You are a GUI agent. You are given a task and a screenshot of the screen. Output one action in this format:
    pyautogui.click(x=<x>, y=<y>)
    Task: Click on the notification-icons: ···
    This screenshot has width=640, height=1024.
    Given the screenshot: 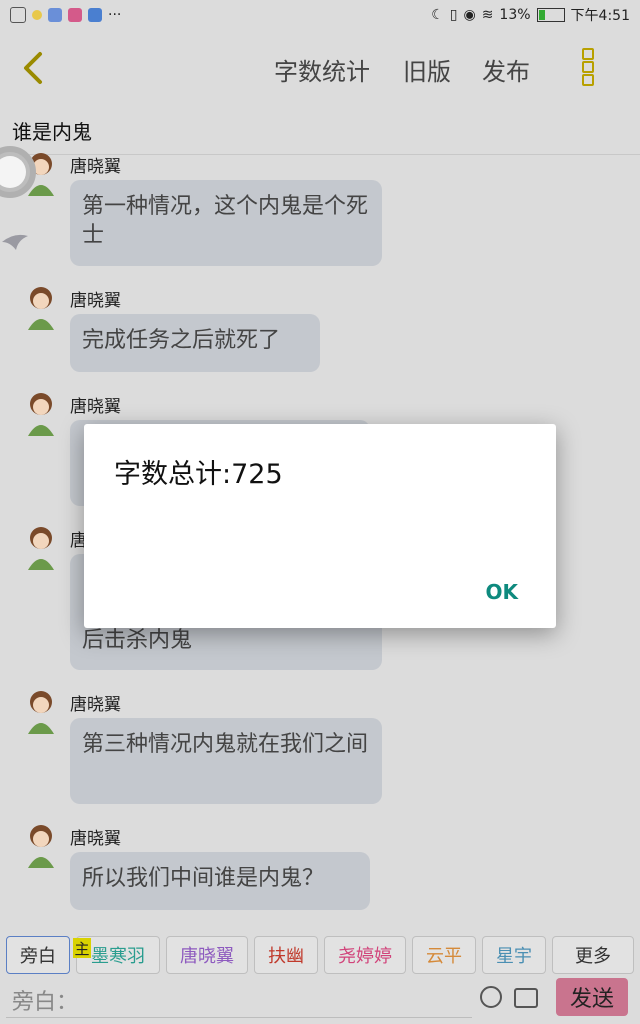 What is the action you would take?
    pyautogui.click(x=65, y=15)
    